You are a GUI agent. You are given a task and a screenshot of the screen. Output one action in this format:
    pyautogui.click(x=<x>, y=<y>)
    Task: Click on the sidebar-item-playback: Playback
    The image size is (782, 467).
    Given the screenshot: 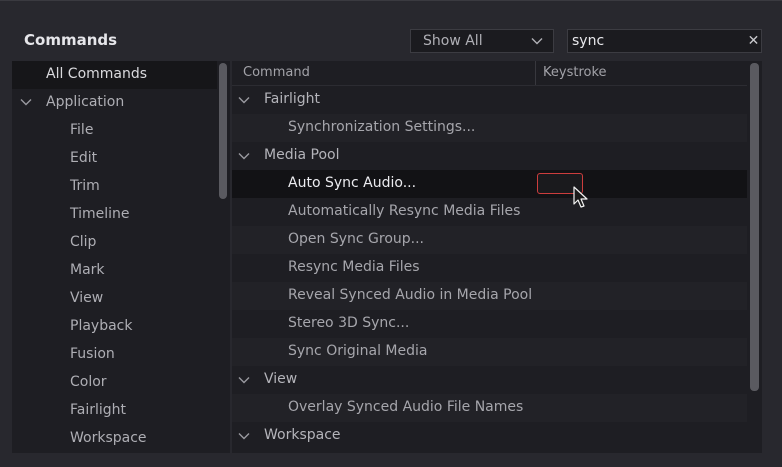 What is the action you would take?
    pyautogui.click(x=114, y=327)
    